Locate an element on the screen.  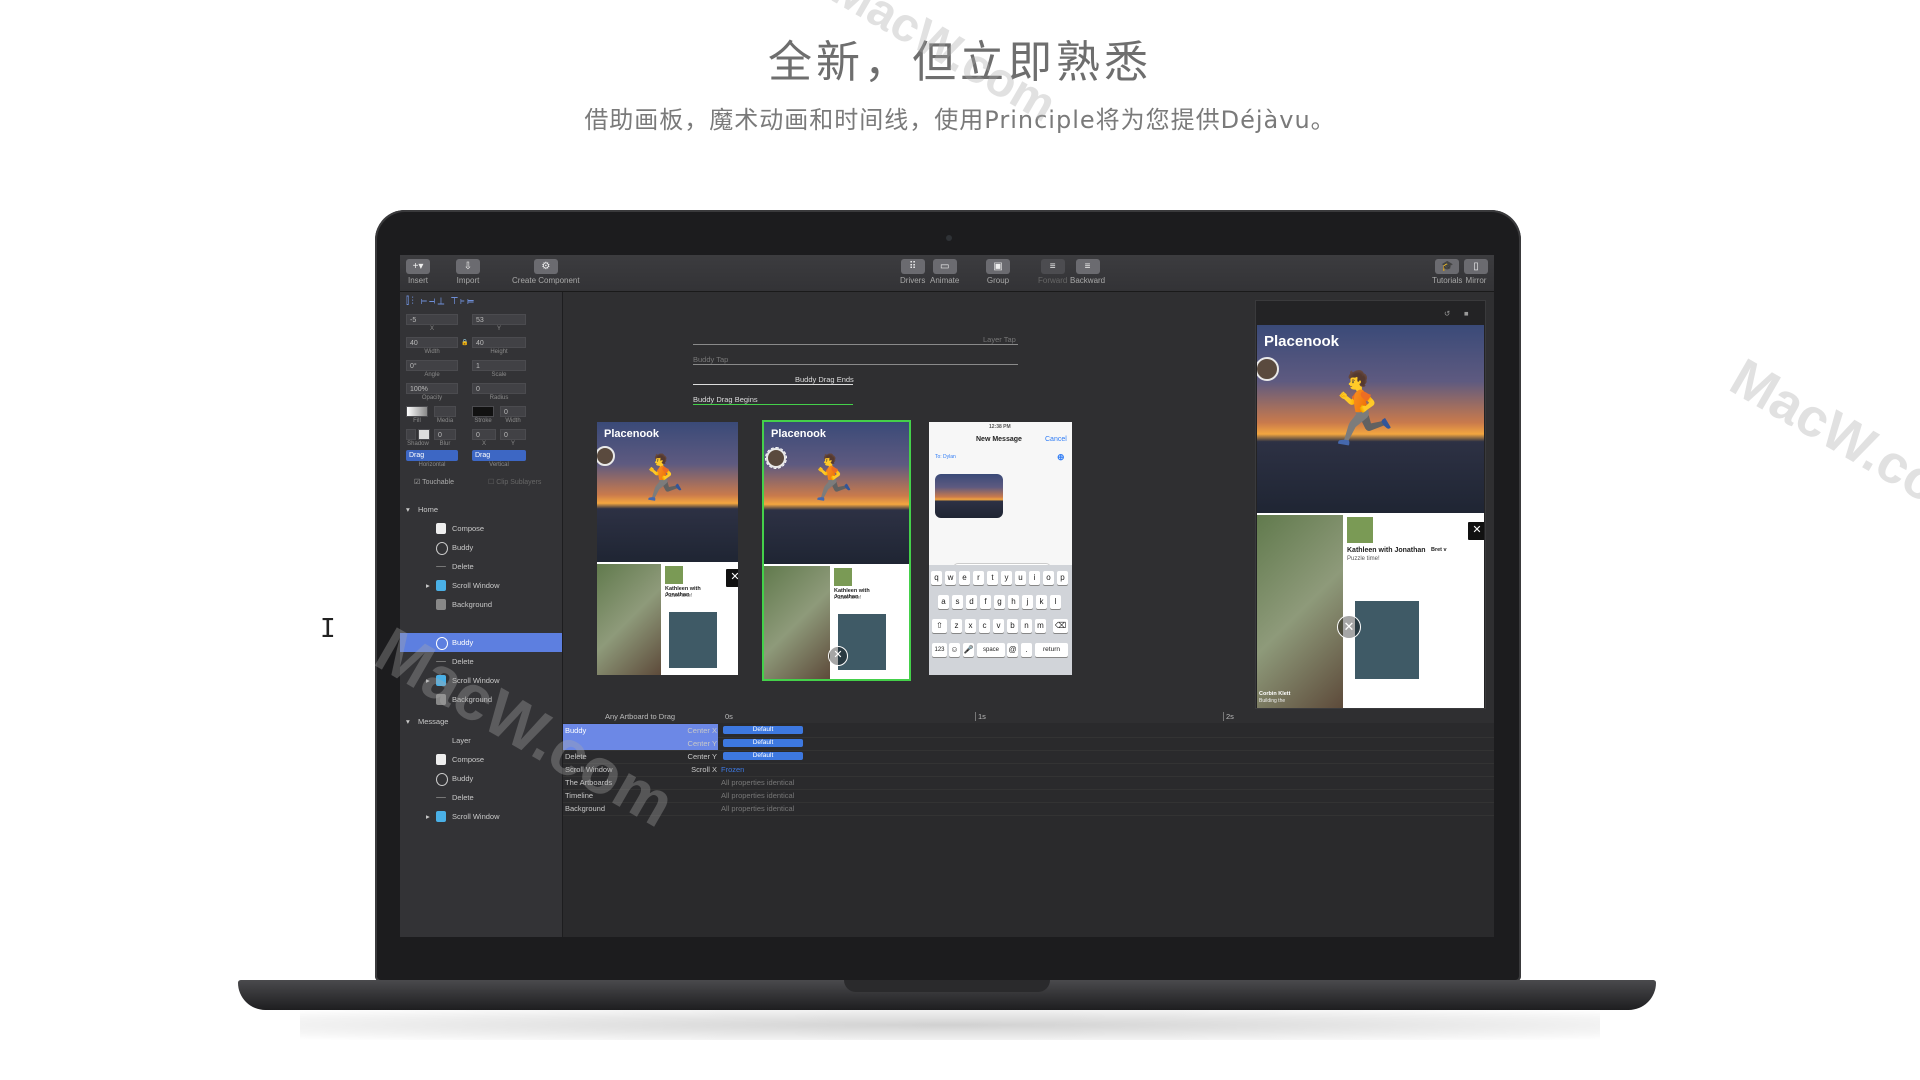
layer-item: Buddy is located at coordinates (481, 778).